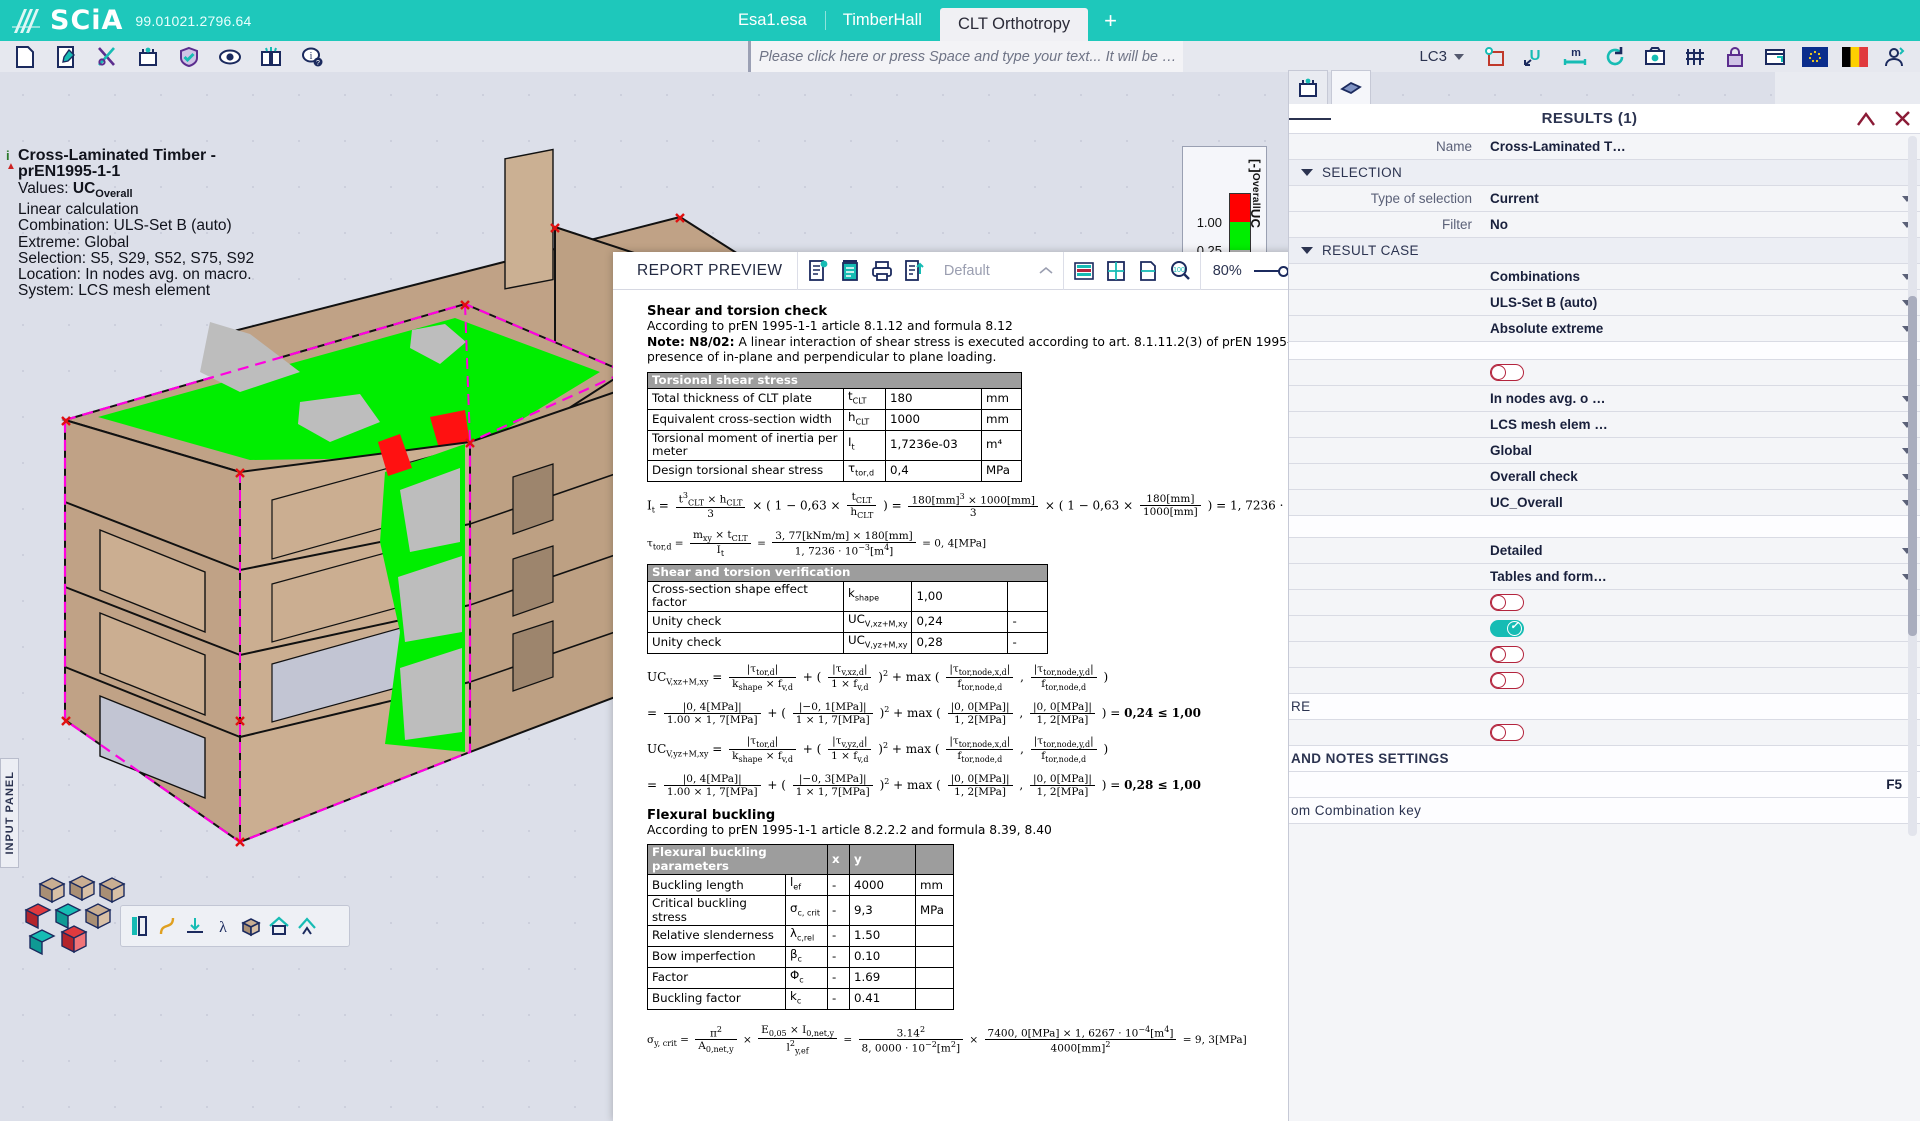 The width and height of the screenshot is (1920, 1121). What do you see at coordinates (74, 914) in the screenshot?
I see `view-cube-cluster` at bounding box center [74, 914].